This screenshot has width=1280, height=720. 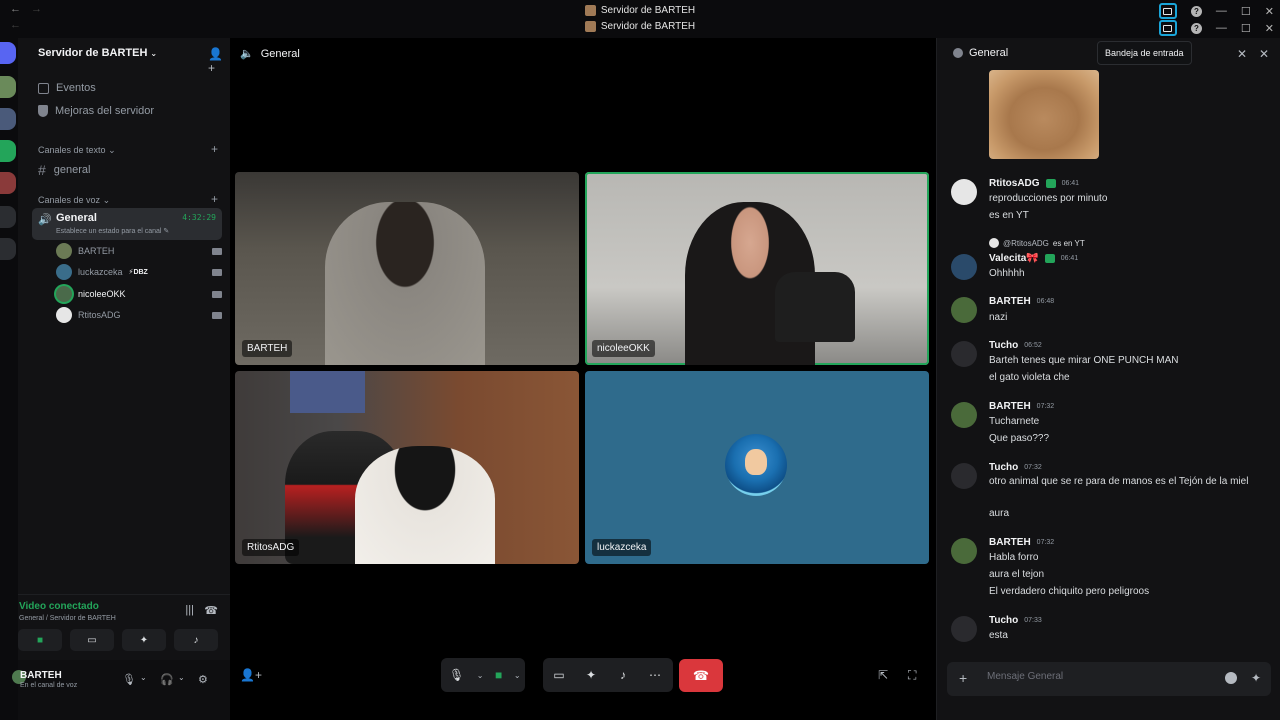 I want to click on video-tile: BARTEH, so click(x=407, y=268).